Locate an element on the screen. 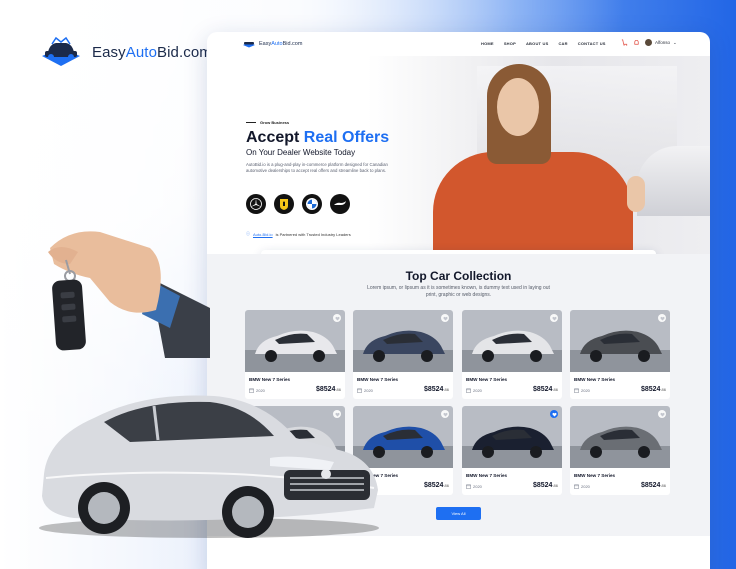 This screenshot has height=569, width=736. hand-with-key-image is located at coordinates (129, 294).